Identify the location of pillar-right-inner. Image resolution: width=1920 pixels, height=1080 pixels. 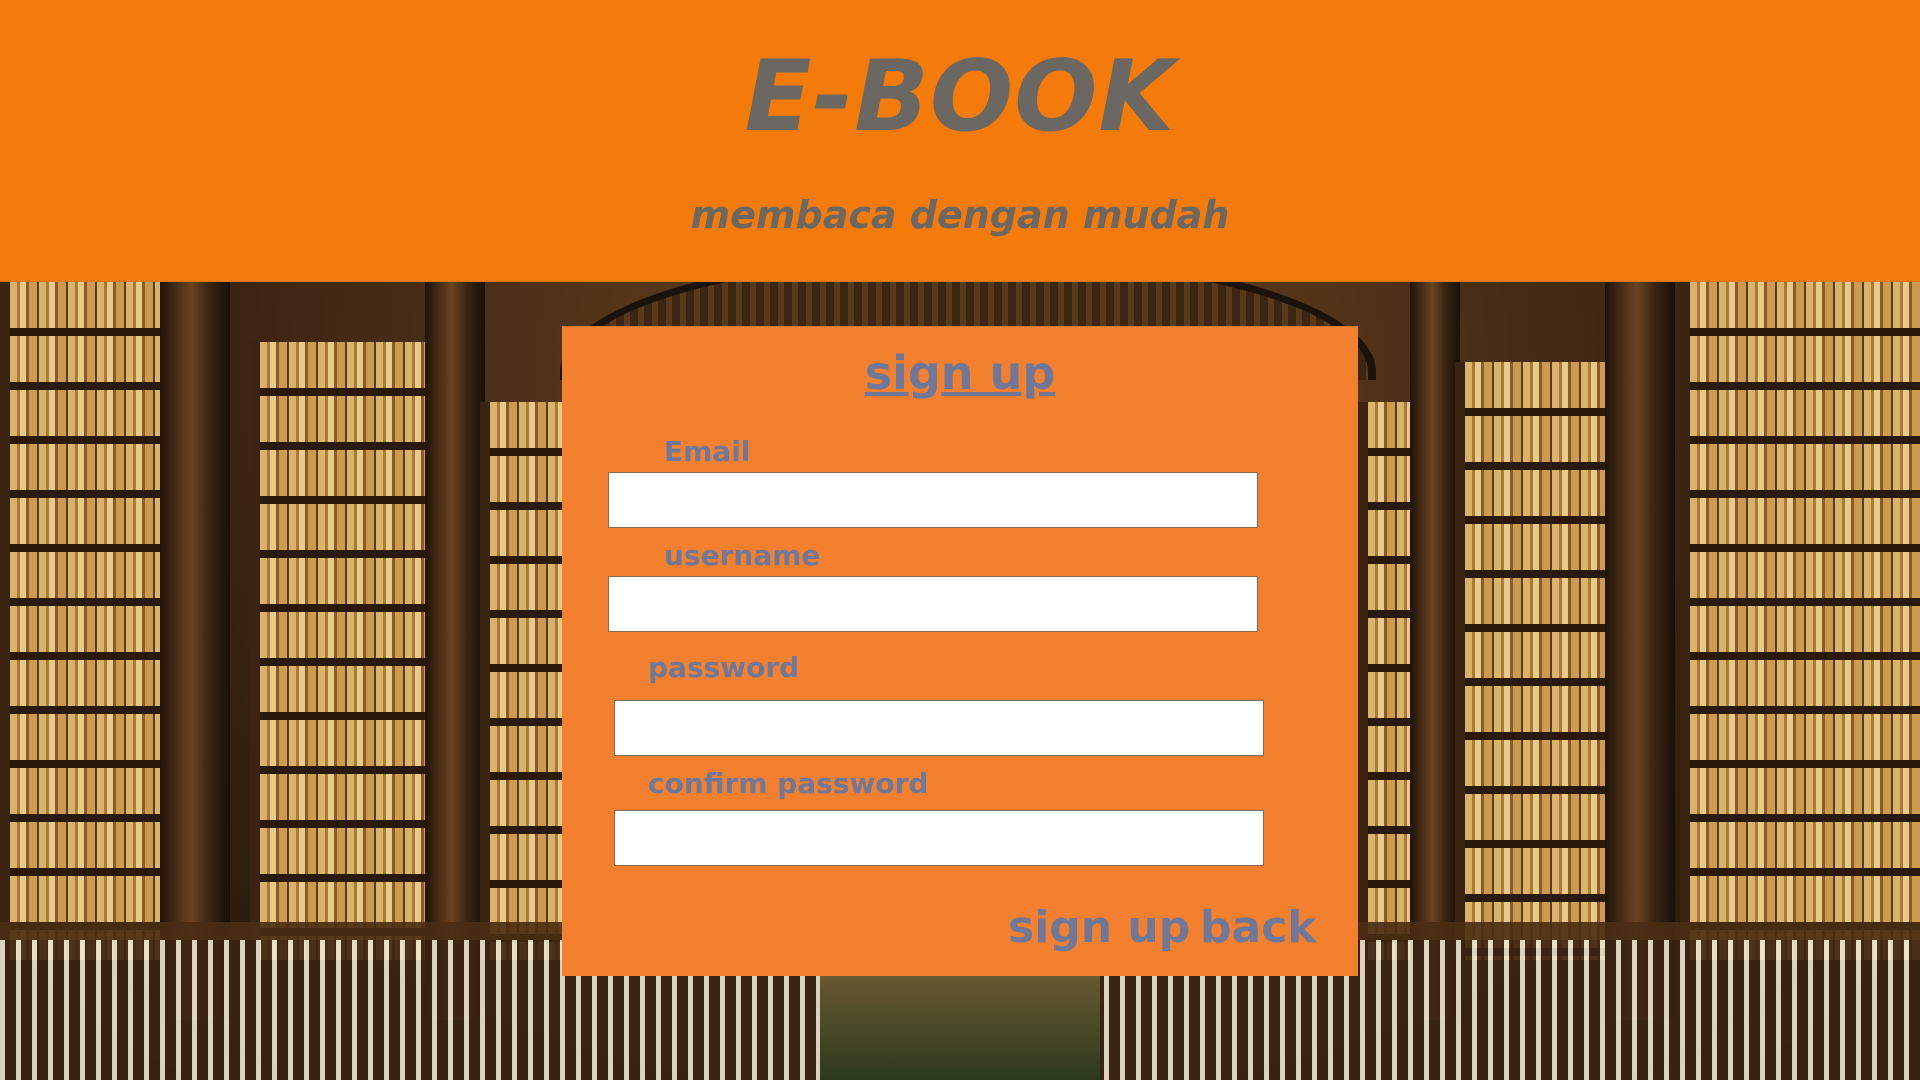
(1435, 651).